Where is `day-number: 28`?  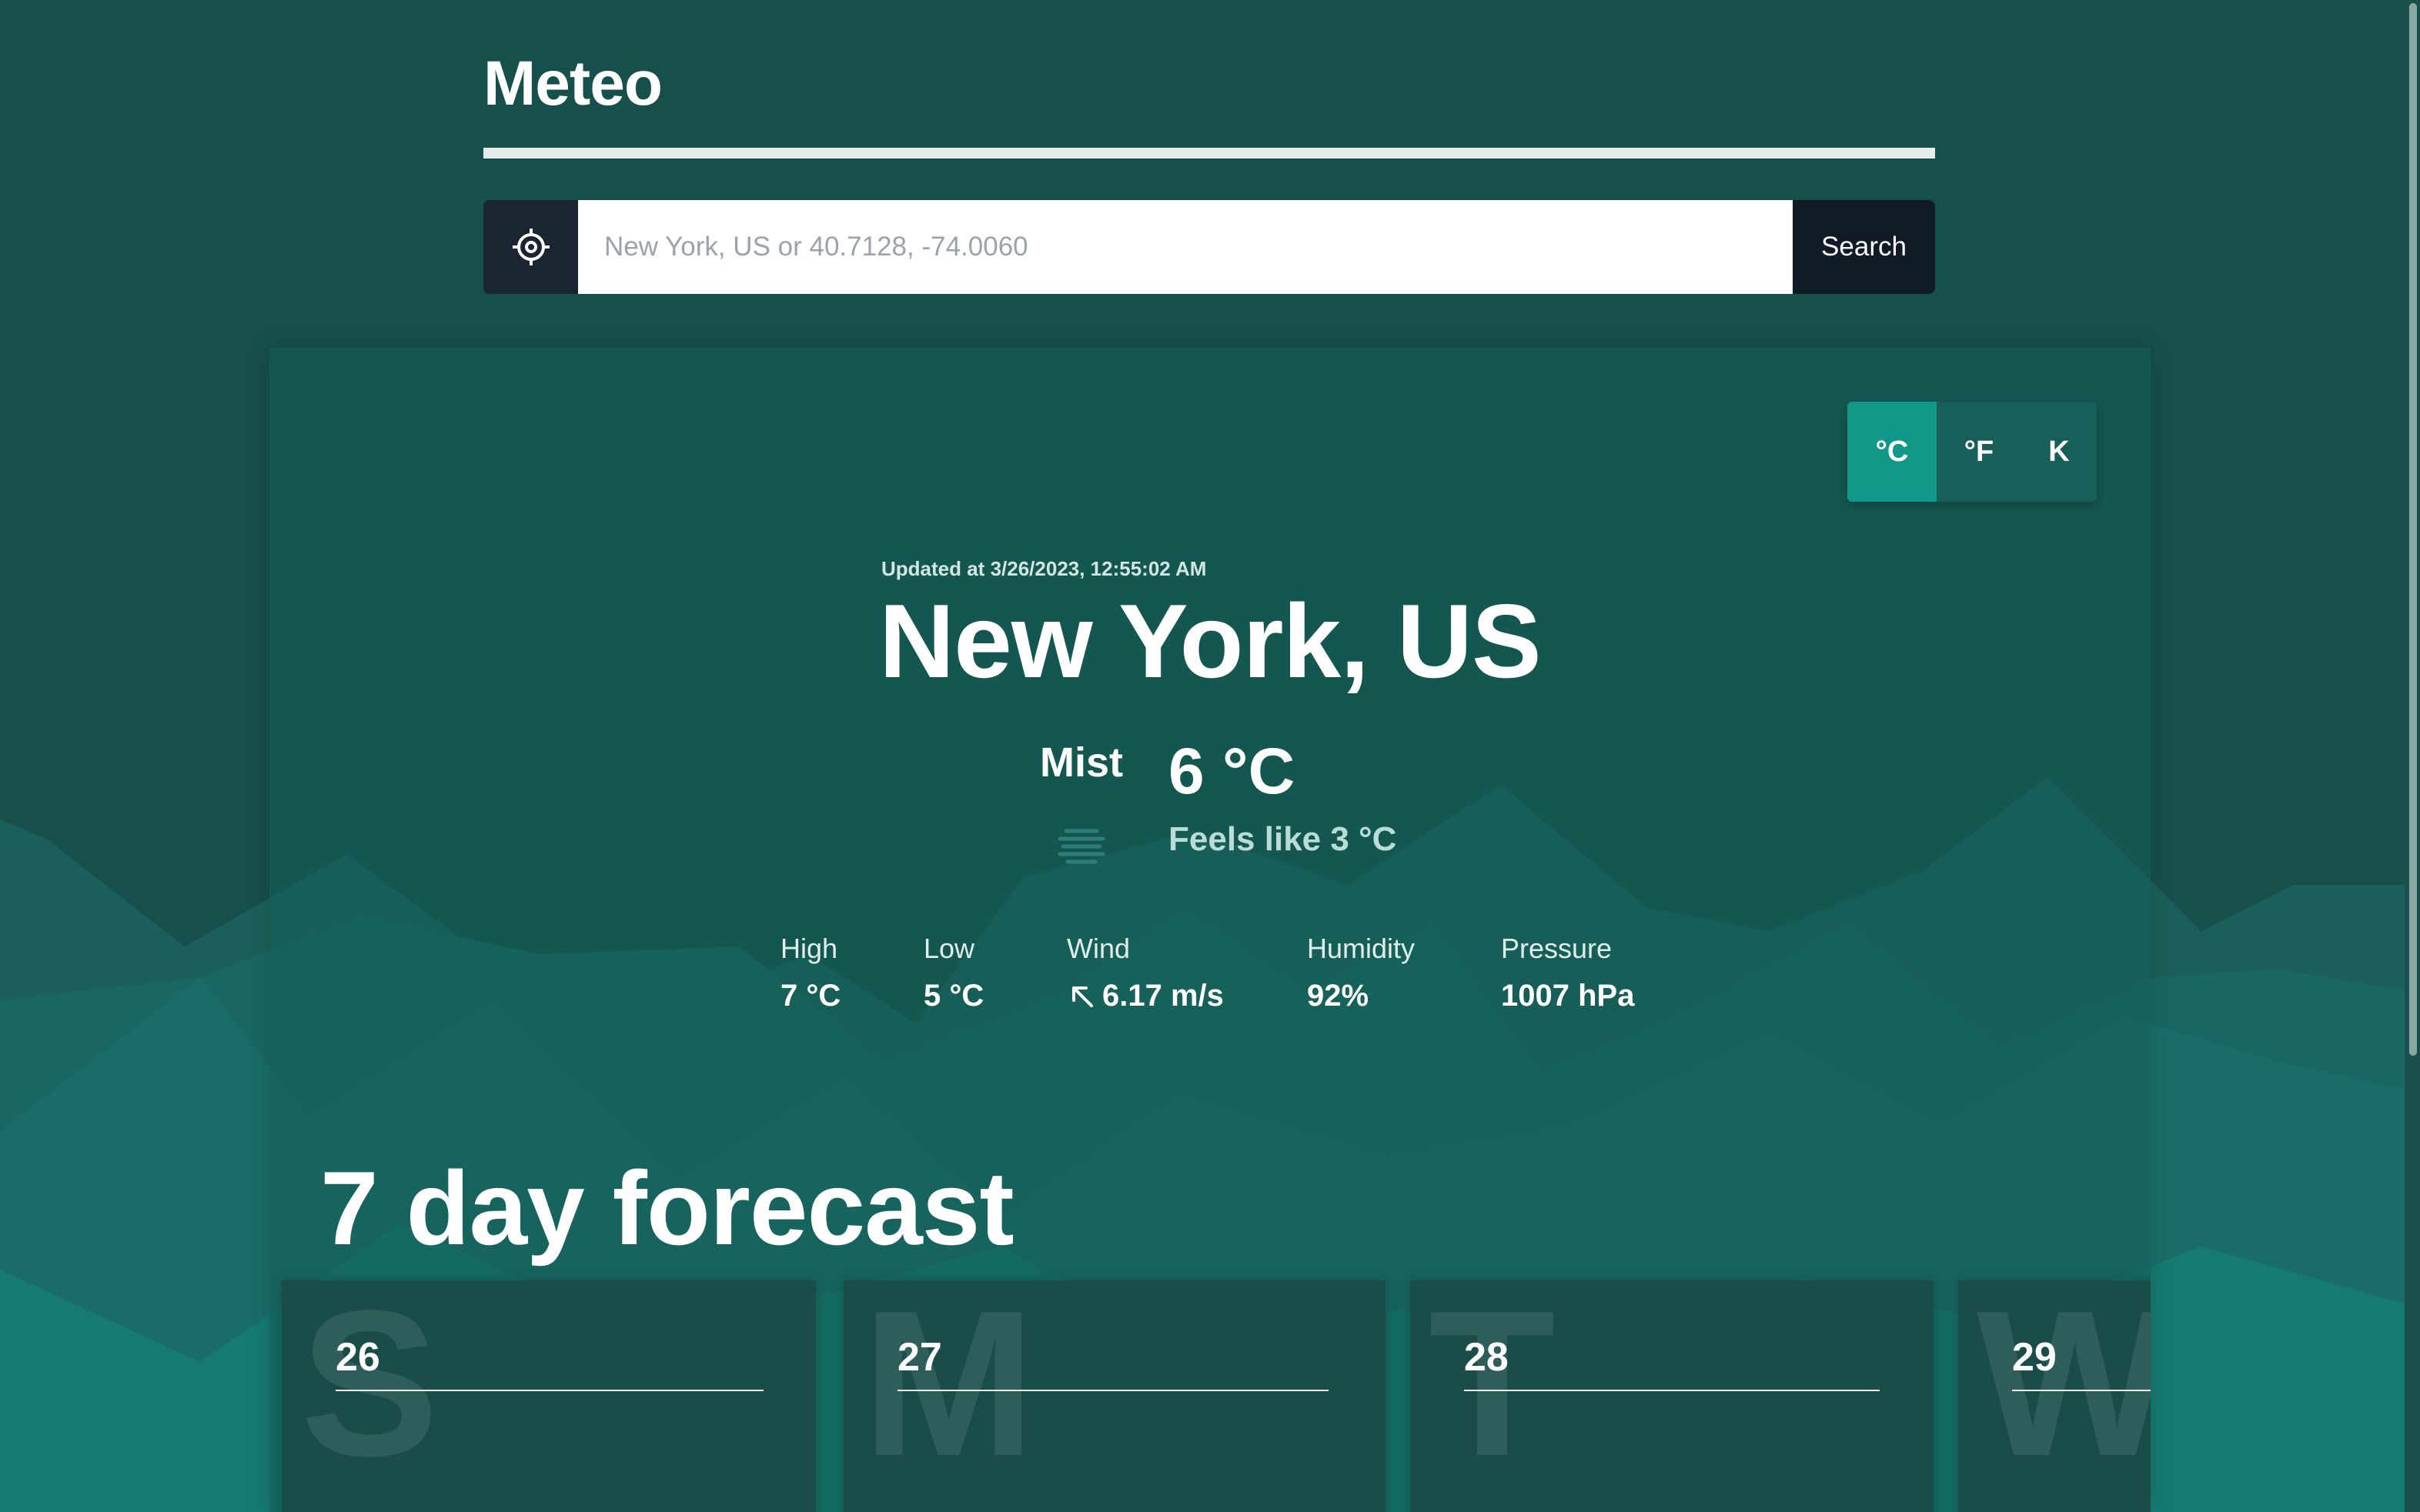
day-number: 28 is located at coordinates (1486, 1357).